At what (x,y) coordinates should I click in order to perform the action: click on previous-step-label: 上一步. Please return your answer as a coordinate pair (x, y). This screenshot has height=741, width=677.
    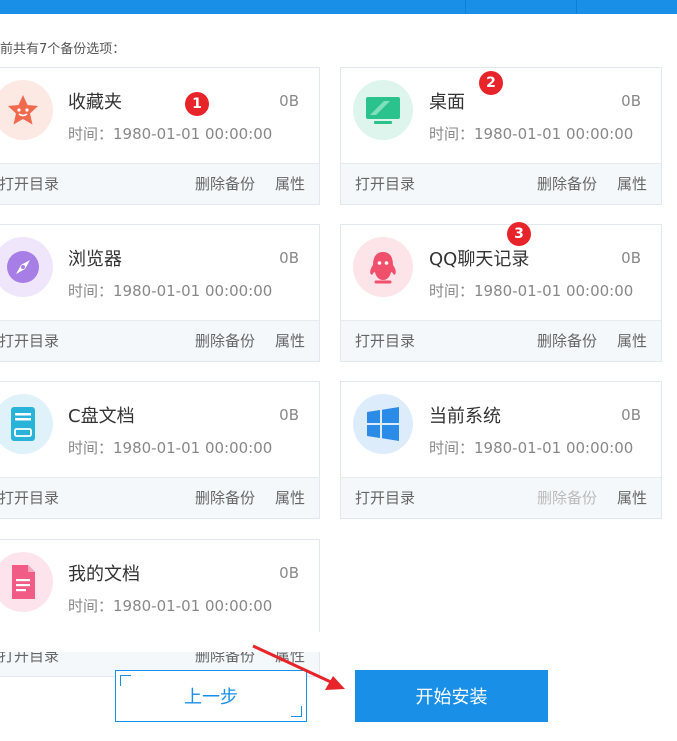
    Looking at the image, I should click on (211, 697).